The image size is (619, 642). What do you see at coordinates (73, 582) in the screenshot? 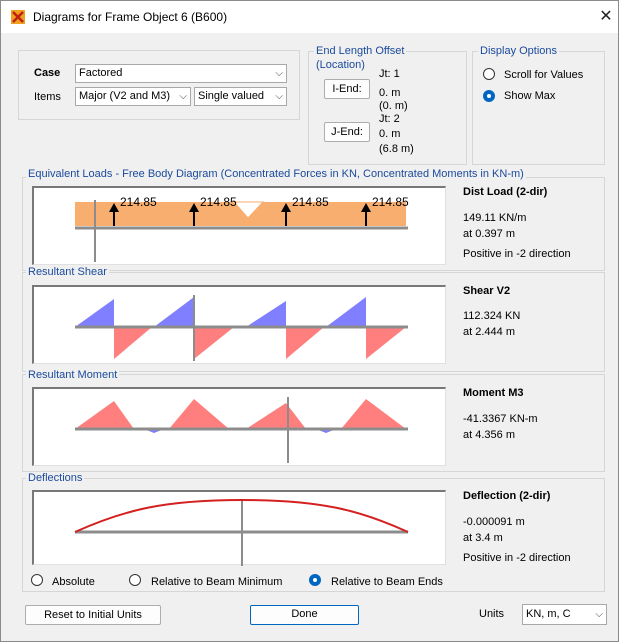
I see `absolute-label: Absolute` at bounding box center [73, 582].